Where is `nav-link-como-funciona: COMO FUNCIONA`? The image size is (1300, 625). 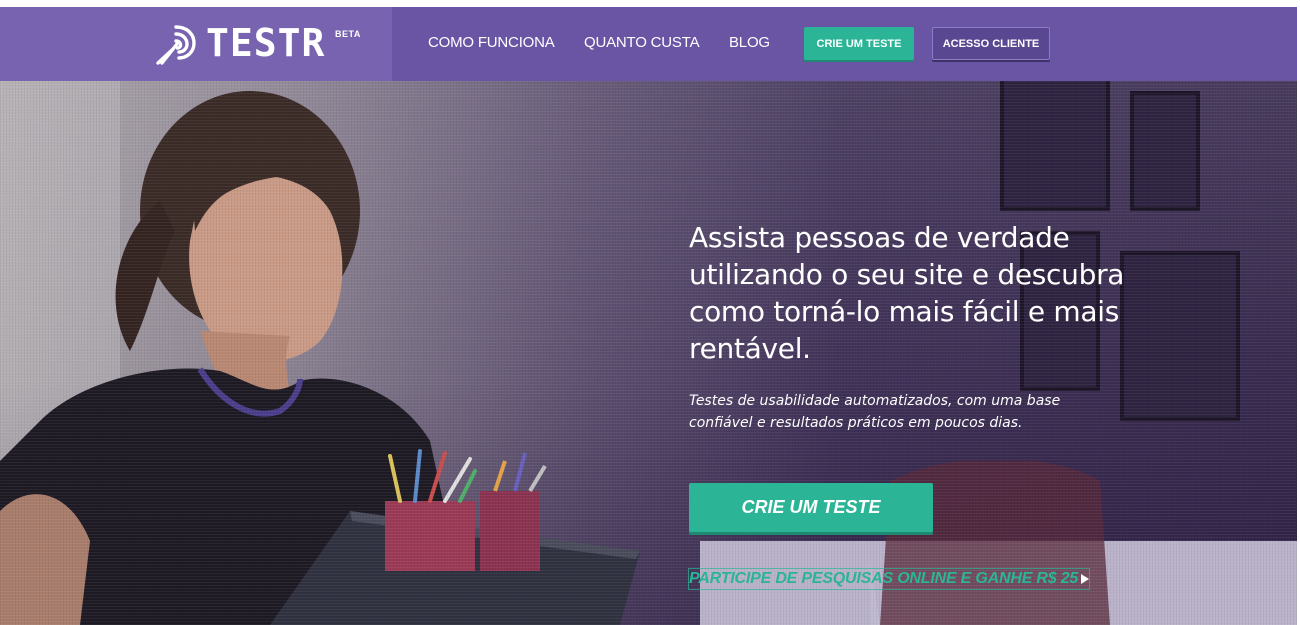
nav-link-como-funciona: COMO FUNCIONA is located at coordinates (491, 42).